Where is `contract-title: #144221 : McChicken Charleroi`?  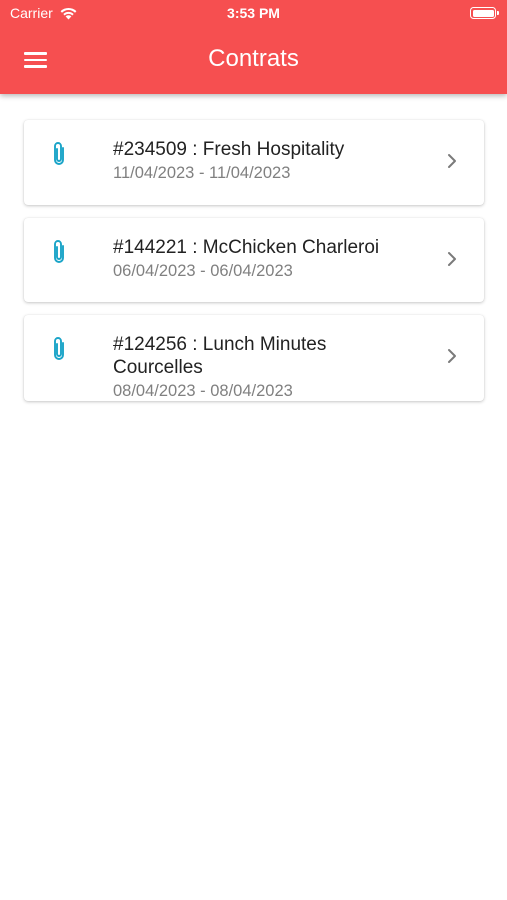 contract-title: #144221 : McChicken Charleroi is located at coordinates (246, 247).